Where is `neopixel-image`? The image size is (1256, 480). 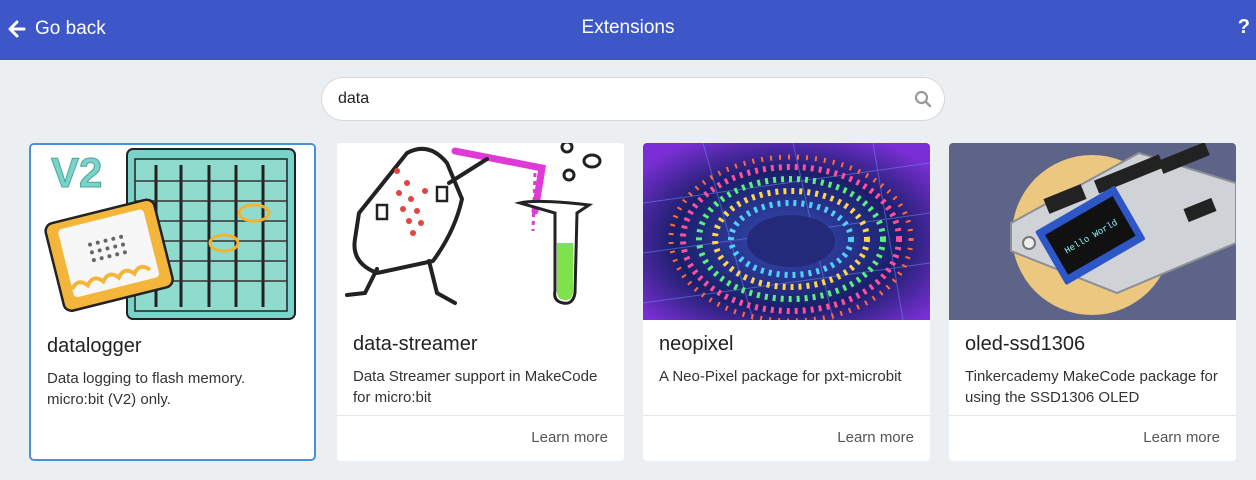
neopixel-image is located at coordinates (786, 231).